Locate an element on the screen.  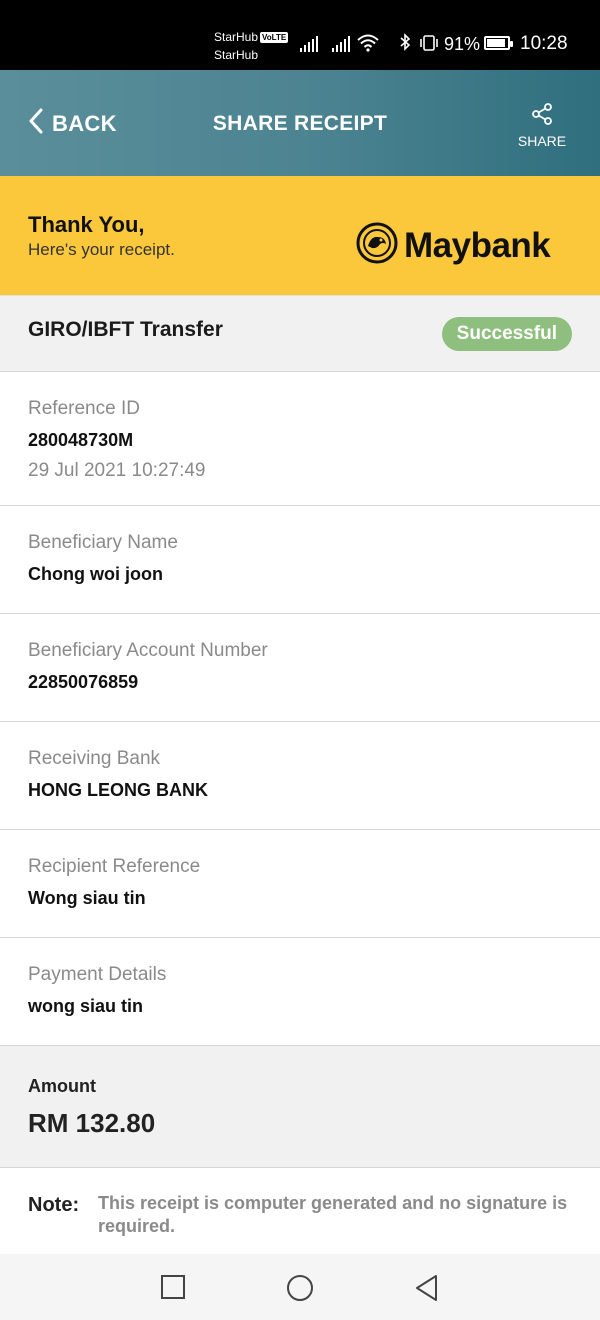
system-nav-bar is located at coordinates (300, 1287).